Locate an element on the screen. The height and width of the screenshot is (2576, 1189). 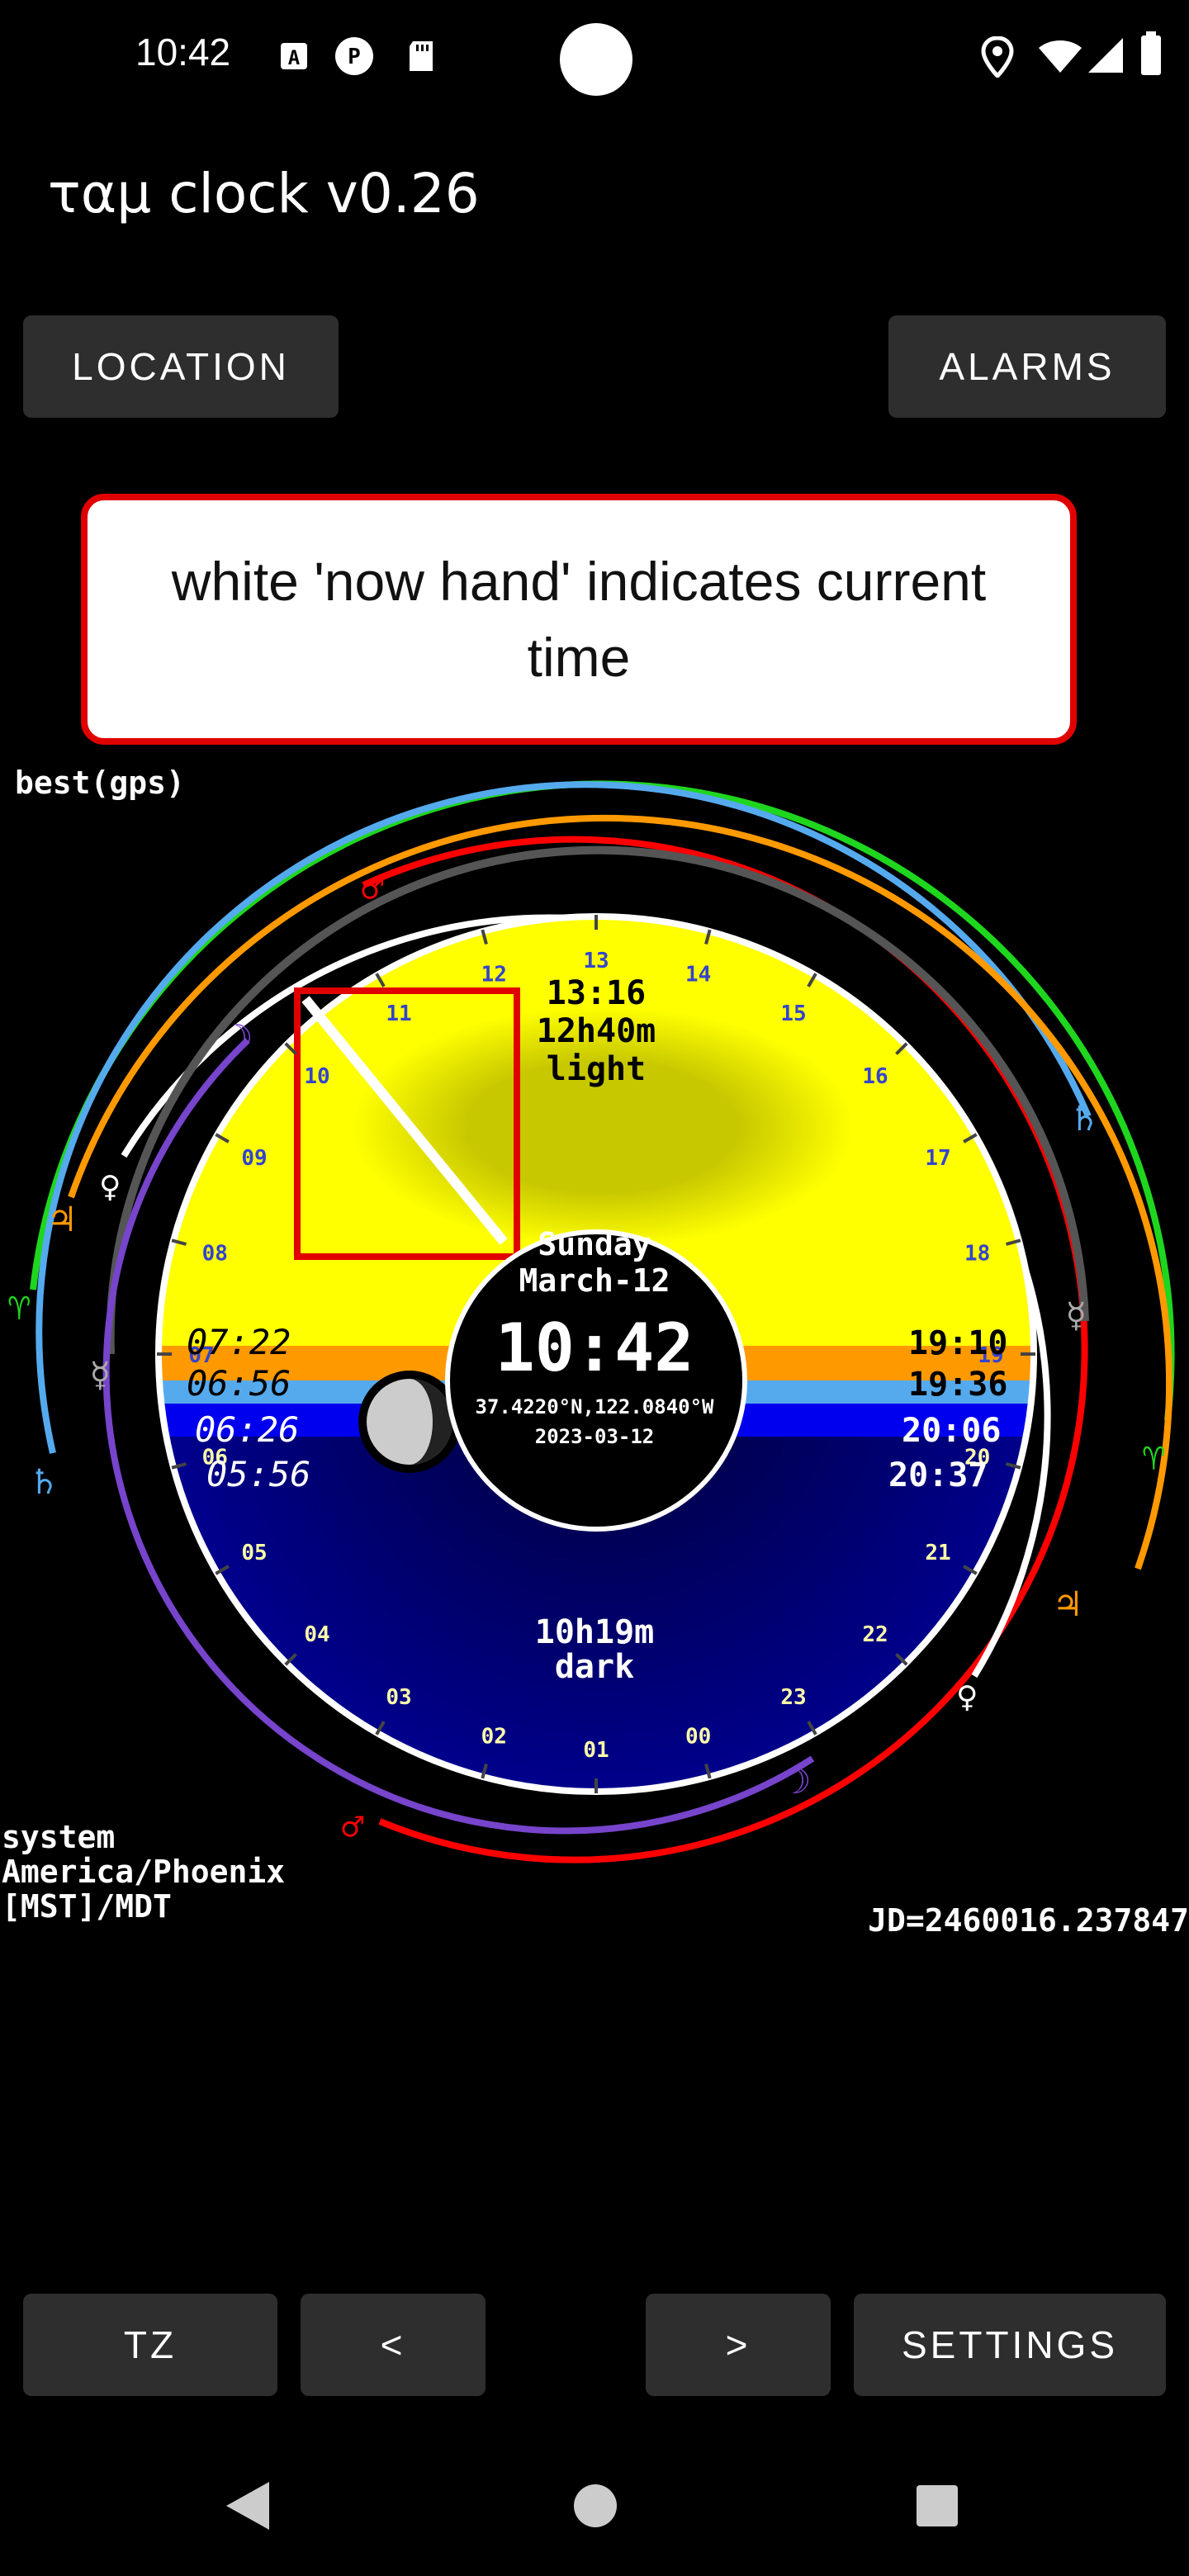
tz-button: TZ is located at coordinates (150, 2345).